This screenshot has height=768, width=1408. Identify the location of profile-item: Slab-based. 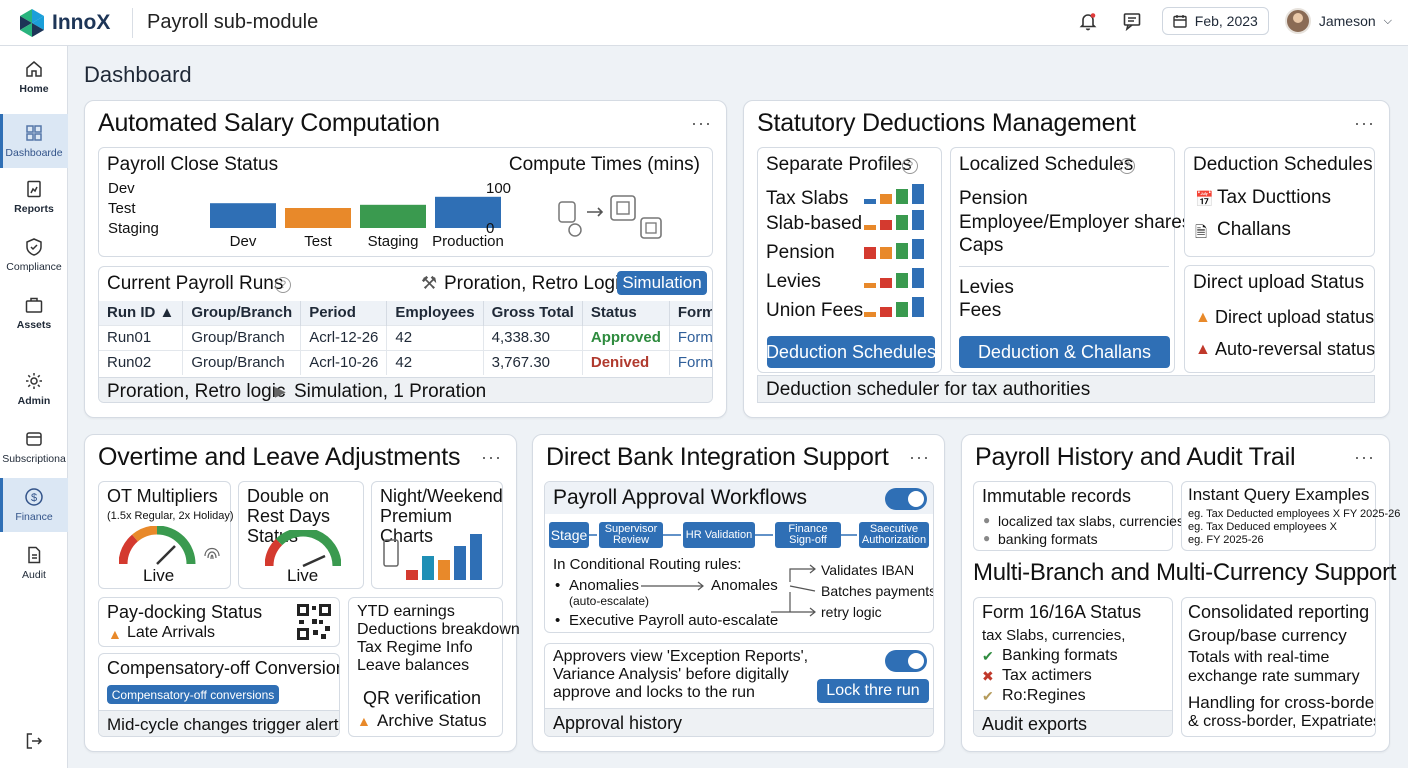
(814, 223).